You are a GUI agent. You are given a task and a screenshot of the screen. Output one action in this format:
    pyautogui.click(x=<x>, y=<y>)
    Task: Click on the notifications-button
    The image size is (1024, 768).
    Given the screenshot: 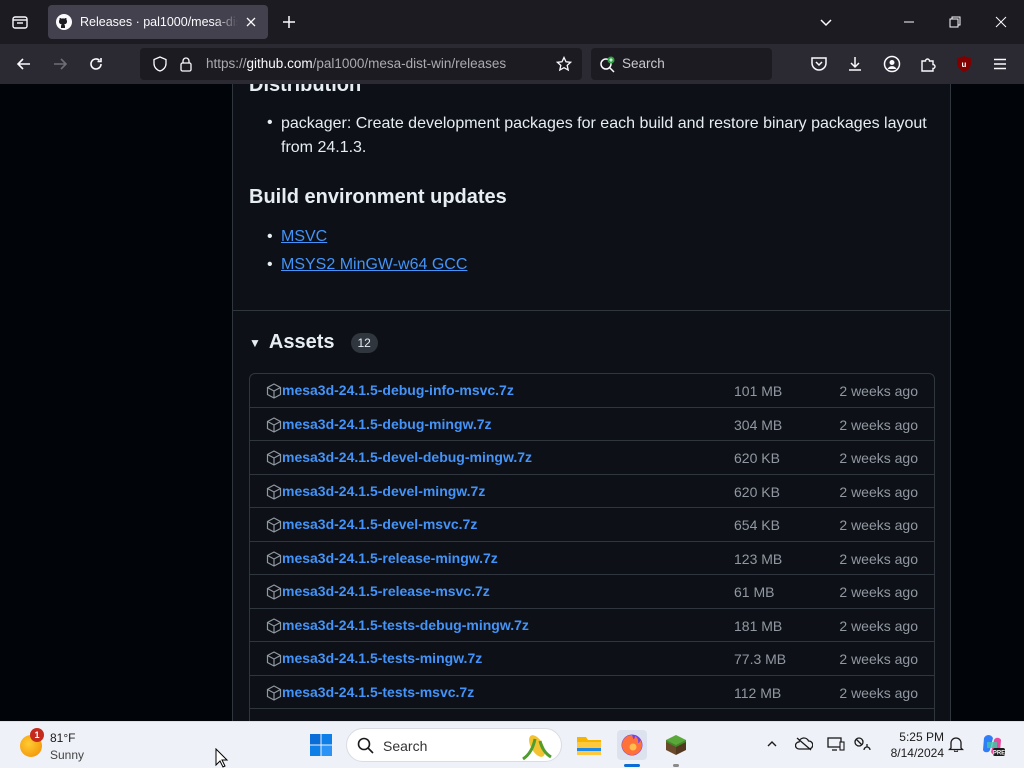 What is the action you would take?
    pyautogui.click(x=956, y=744)
    